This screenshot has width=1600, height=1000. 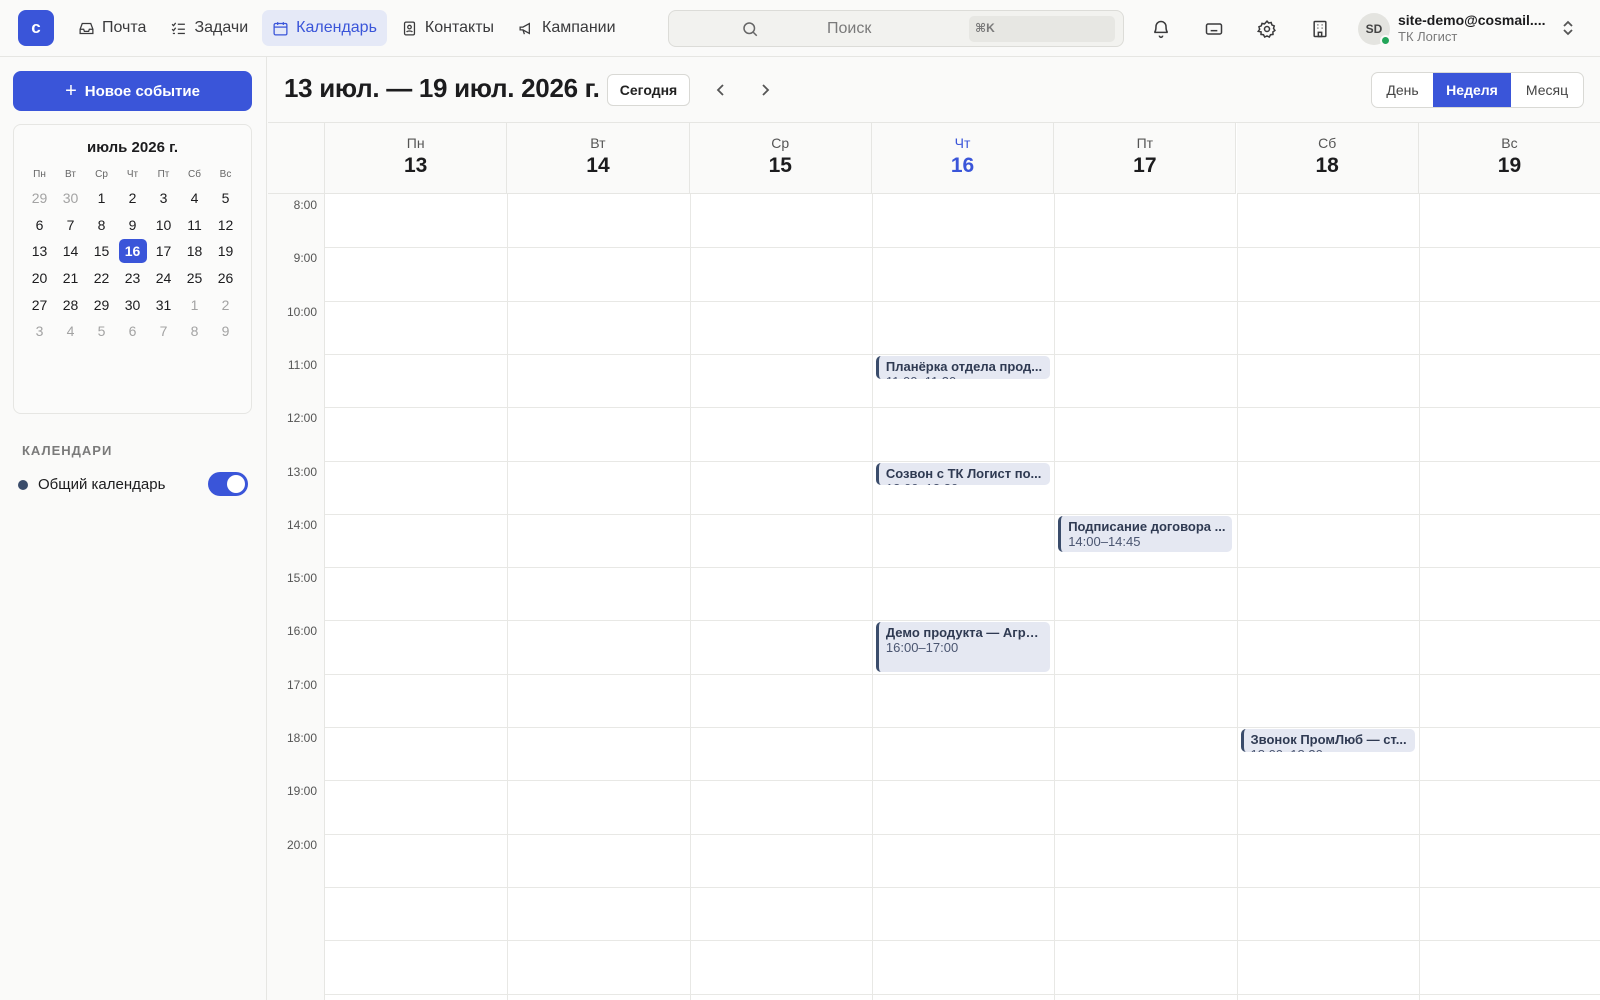 What do you see at coordinates (39, 251) in the screenshot?
I see `mini-calendar-day: 13` at bounding box center [39, 251].